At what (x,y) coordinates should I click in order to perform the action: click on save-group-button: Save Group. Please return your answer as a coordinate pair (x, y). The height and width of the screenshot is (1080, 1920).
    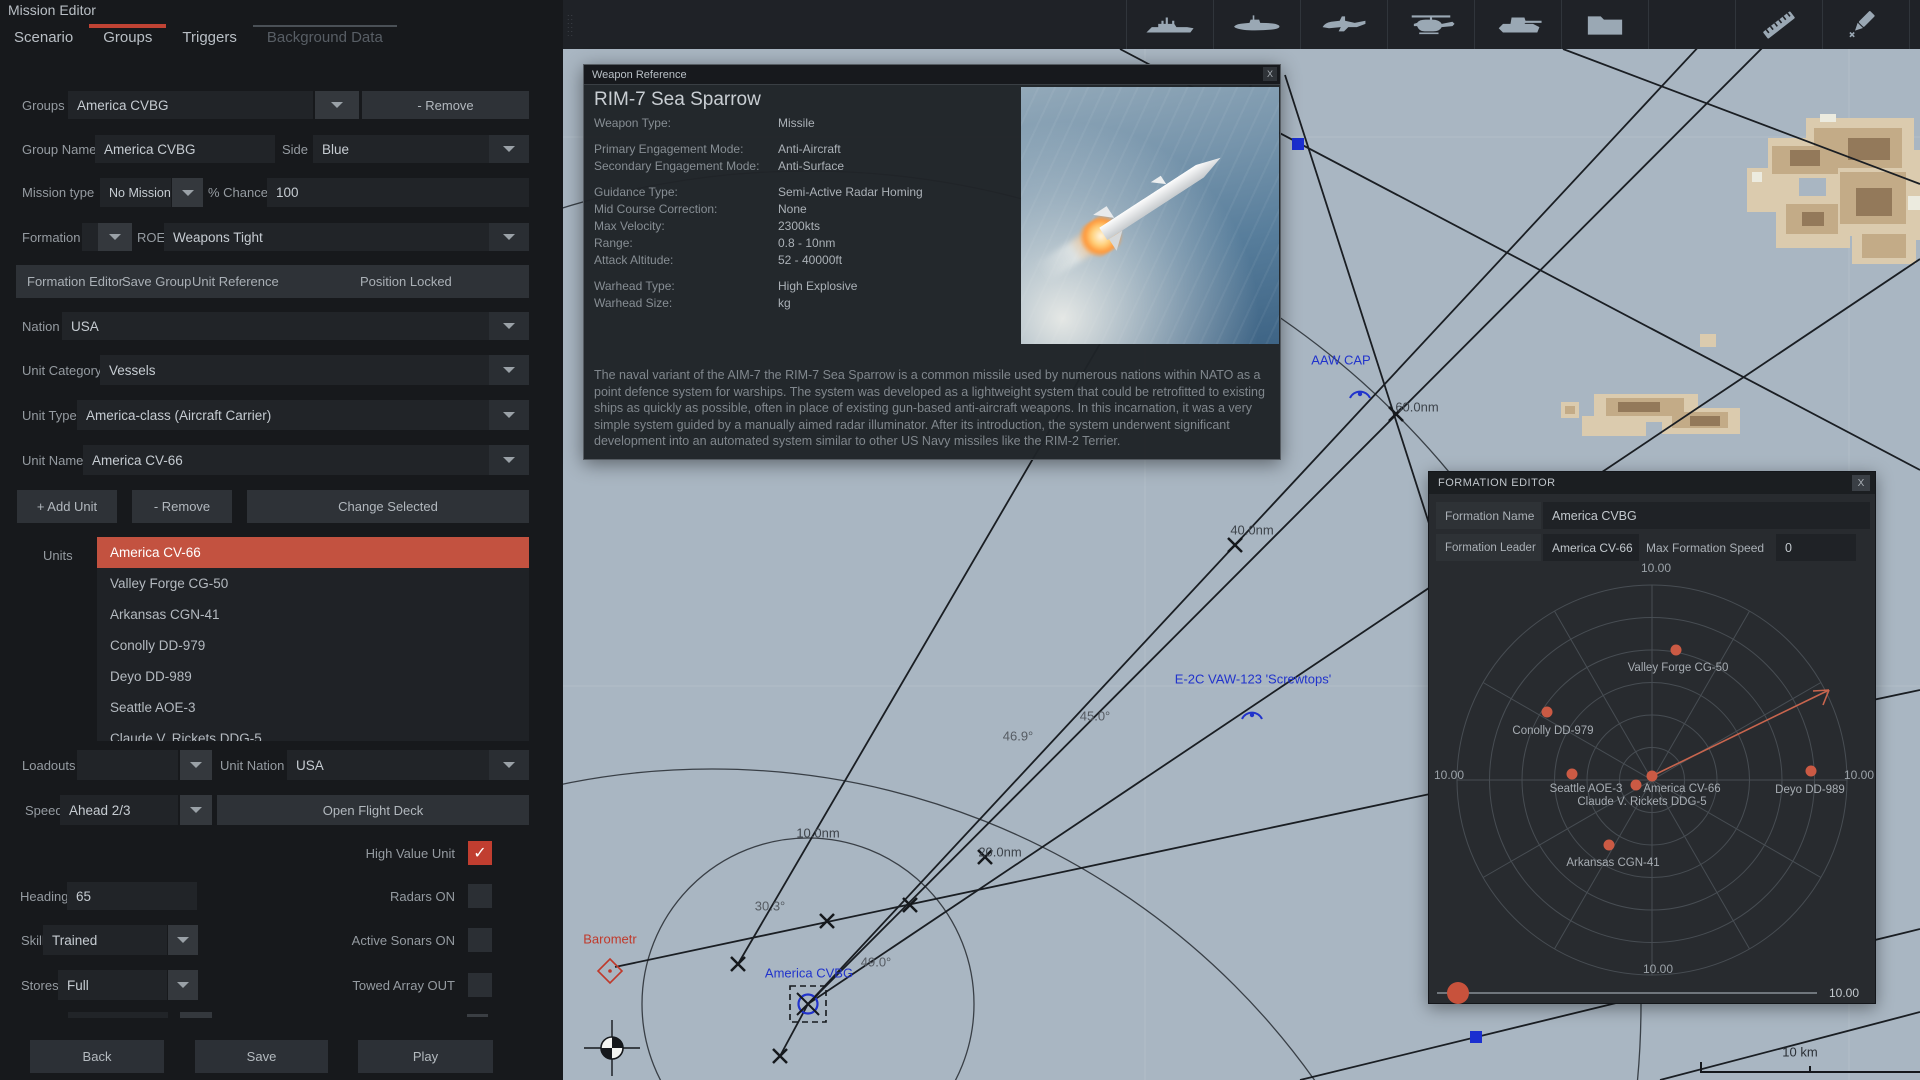
    Looking at the image, I should click on (156, 281).